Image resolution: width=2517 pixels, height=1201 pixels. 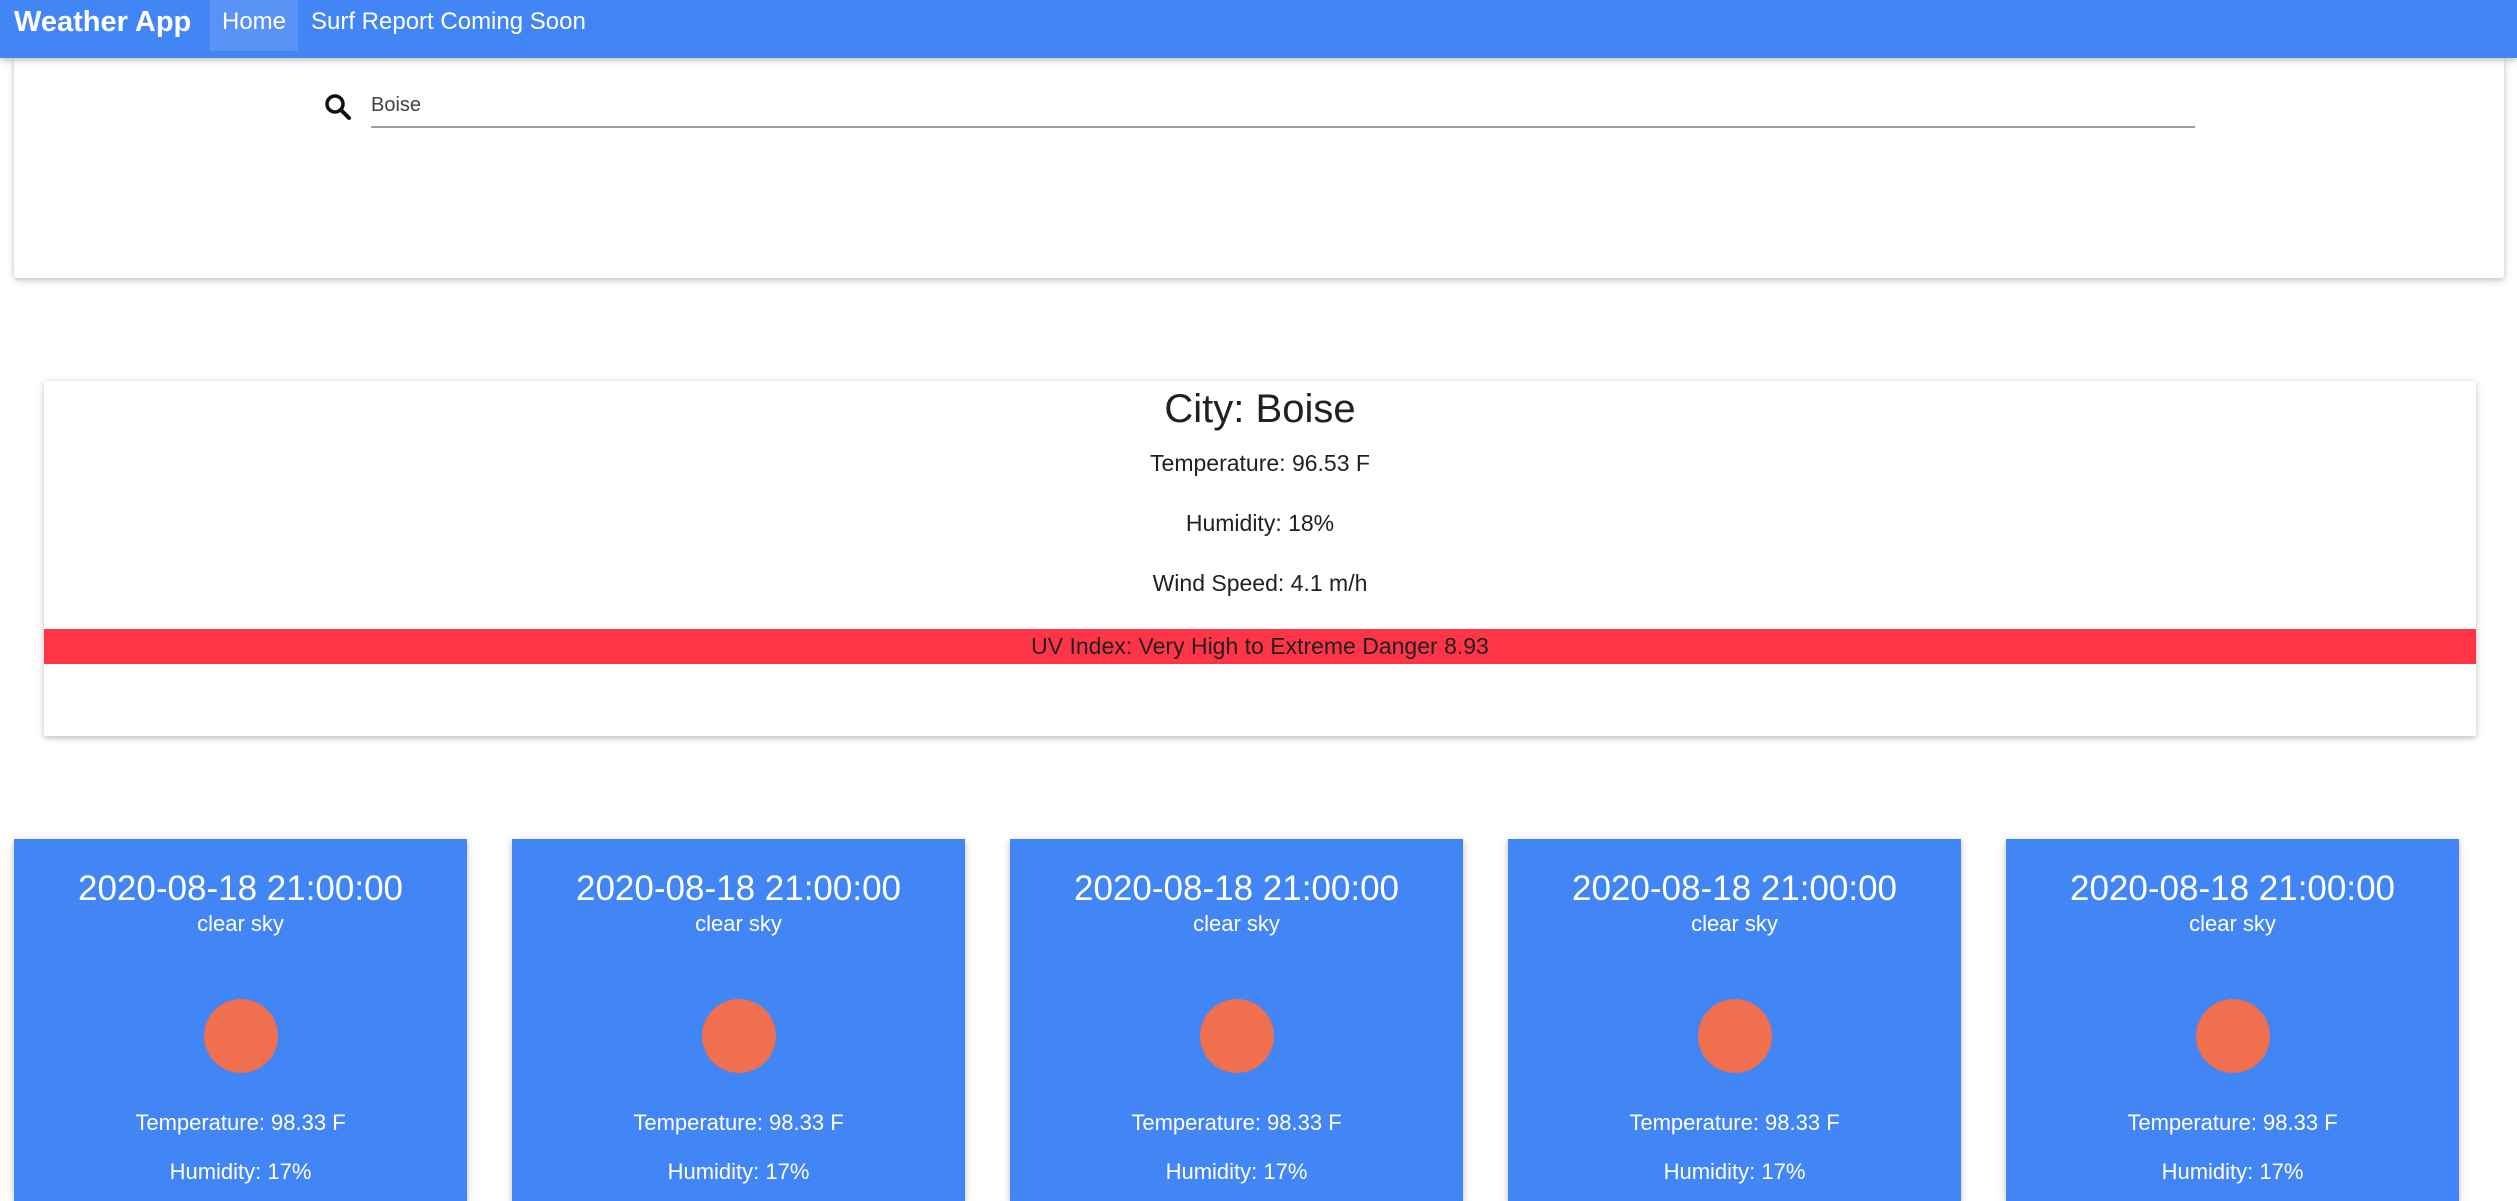 What do you see at coordinates (1260, 463) in the screenshot?
I see `current-temperature: Temperature: 96.53 F` at bounding box center [1260, 463].